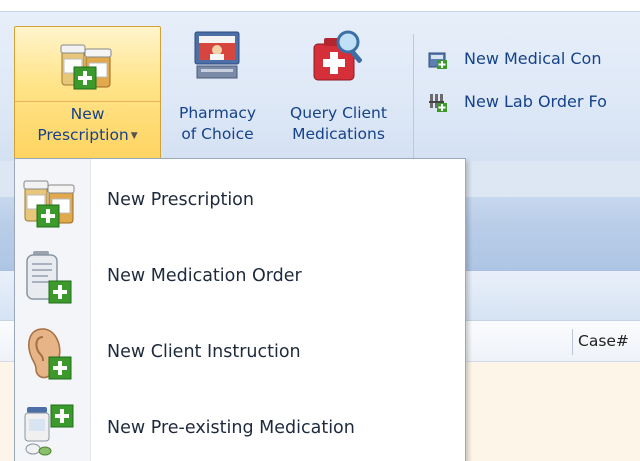 This screenshot has height=461, width=640. What do you see at coordinates (337, 55) in the screenshot?
I see `medical-search-icon` at bounding box center [337, 55].